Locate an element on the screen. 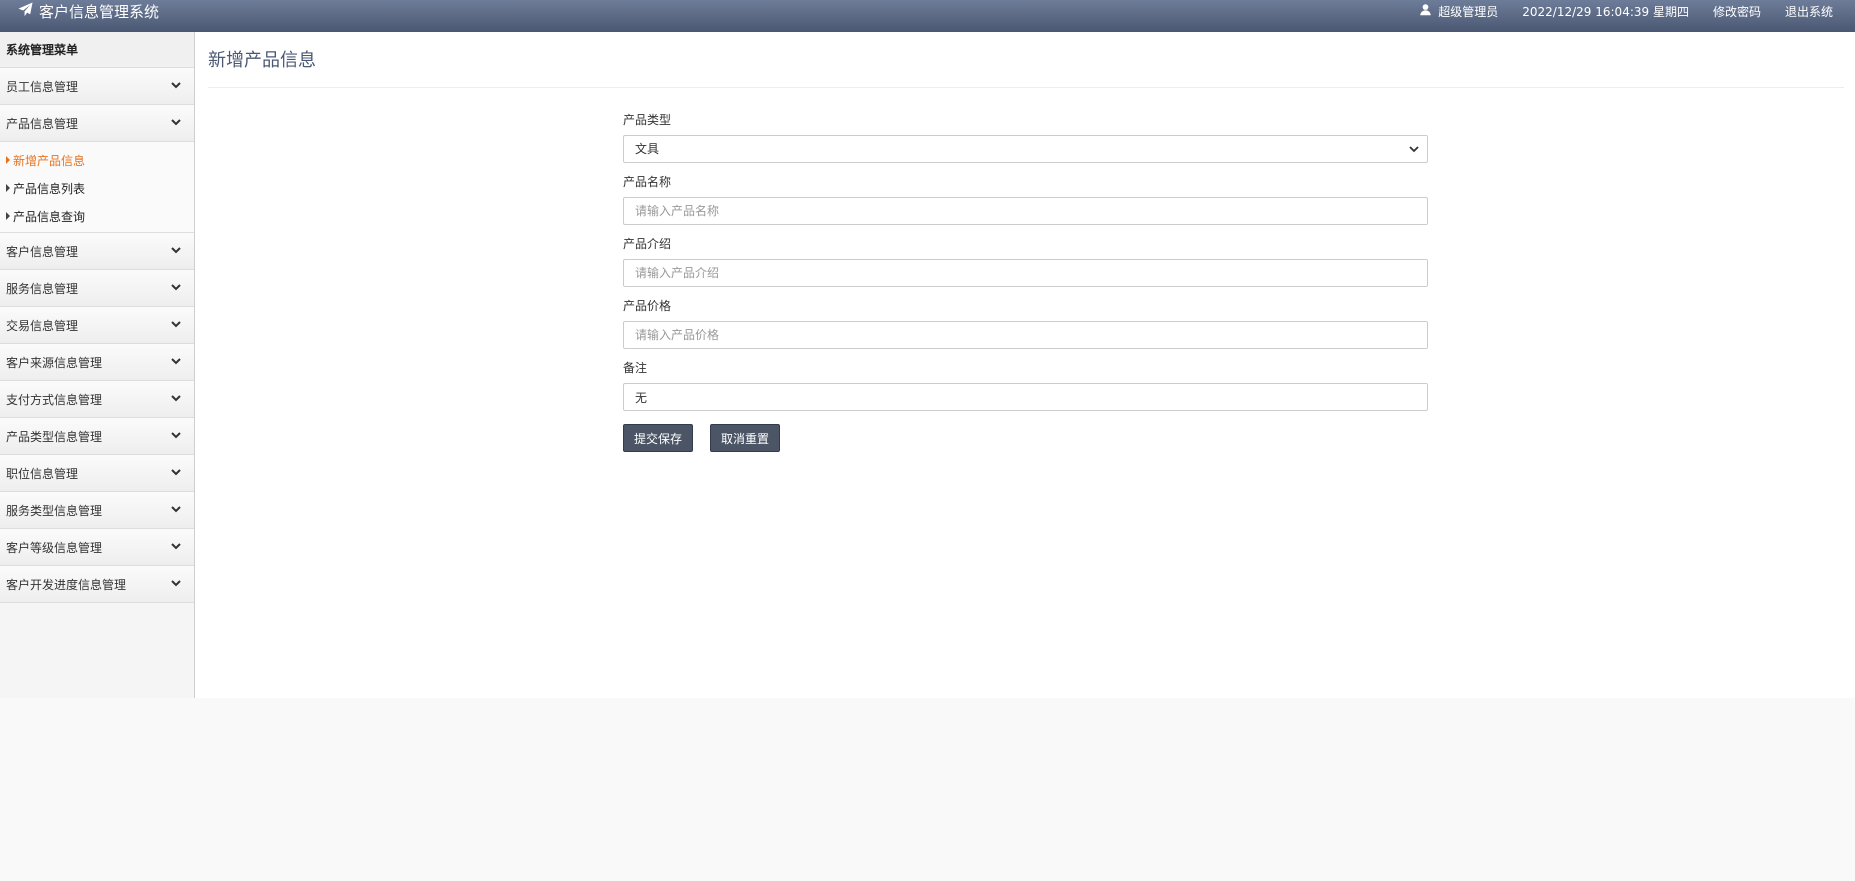 The width and height of the screenshot is (1855, 881). product-intro-field: 产品介绍 is located at coordinates (1025, 267).